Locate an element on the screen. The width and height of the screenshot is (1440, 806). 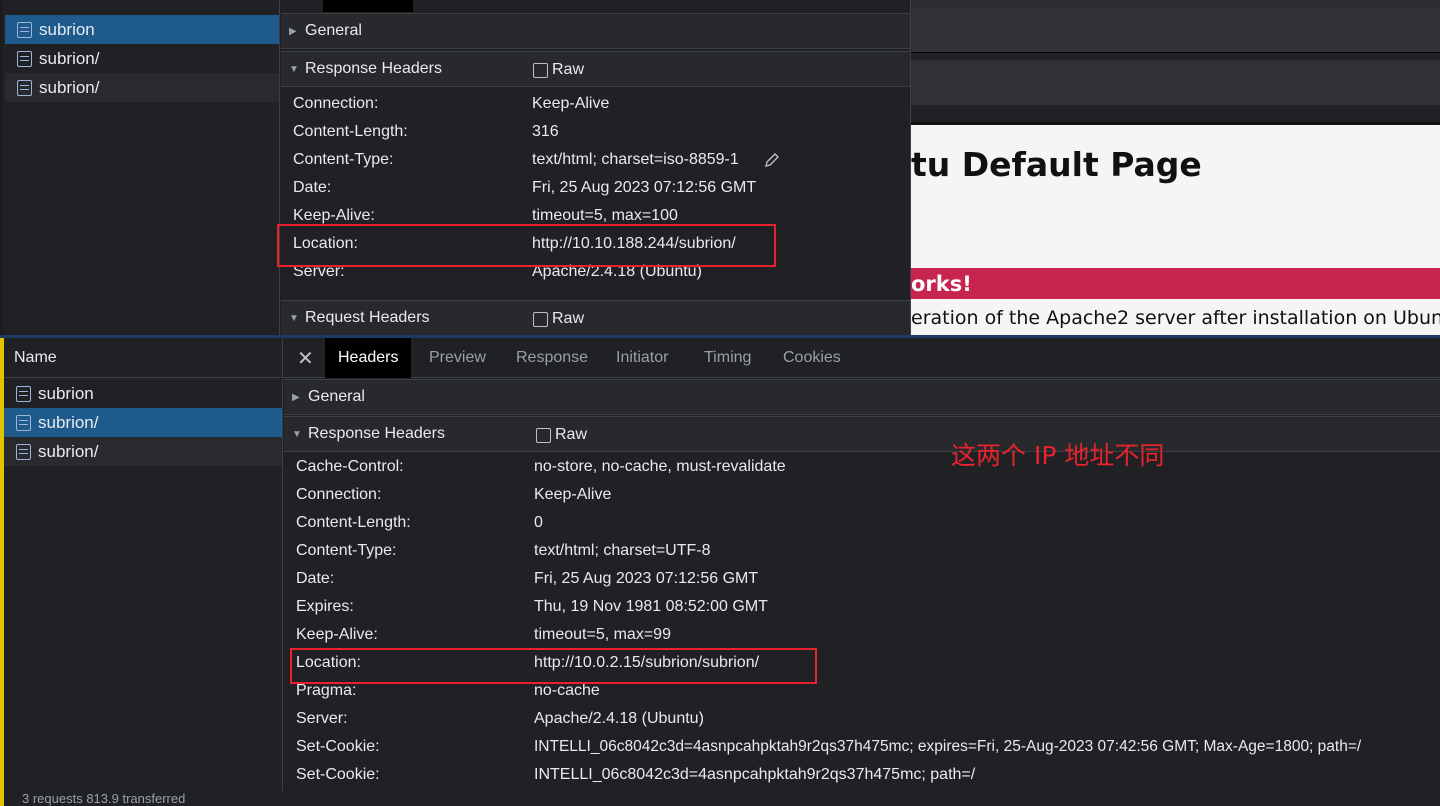
tab-preview: Preview is located at coordinates (457, 358).